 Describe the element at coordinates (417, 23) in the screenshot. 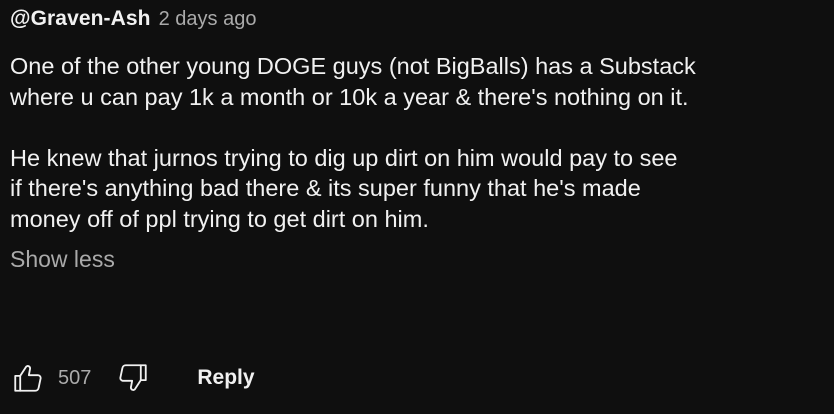

I see `comment-header: @Graven-Ash 2 days ago` at that location.